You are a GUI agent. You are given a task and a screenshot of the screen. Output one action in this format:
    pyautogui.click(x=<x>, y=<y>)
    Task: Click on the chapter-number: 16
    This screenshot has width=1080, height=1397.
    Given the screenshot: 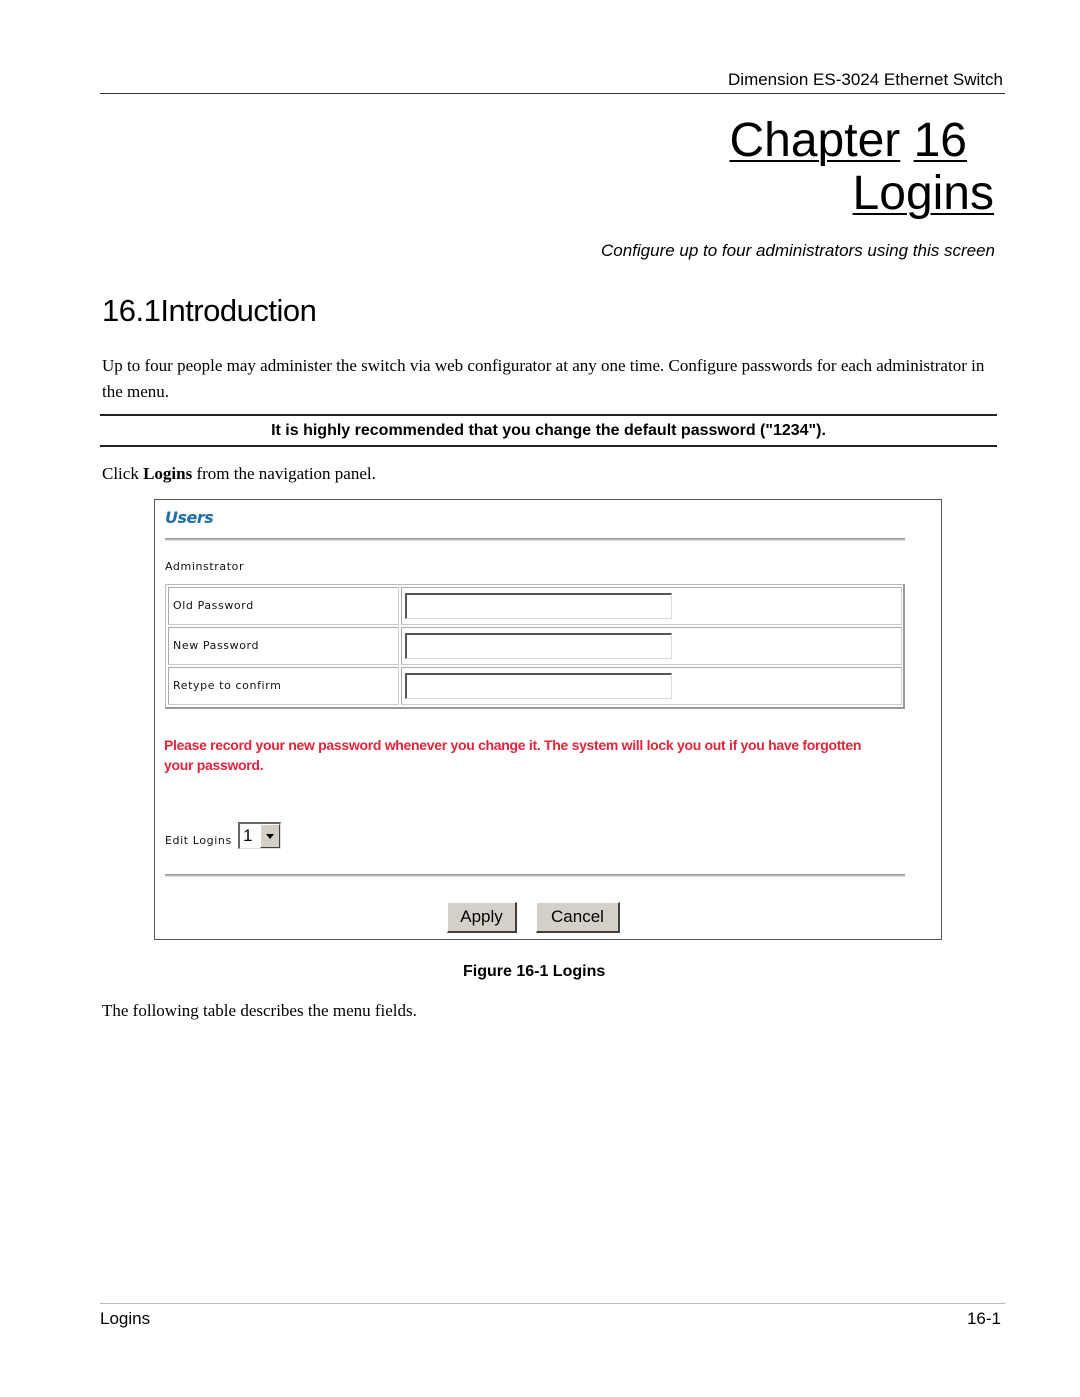 What is the action you would take?
    pyautogui.click(x=940, y=140)
    